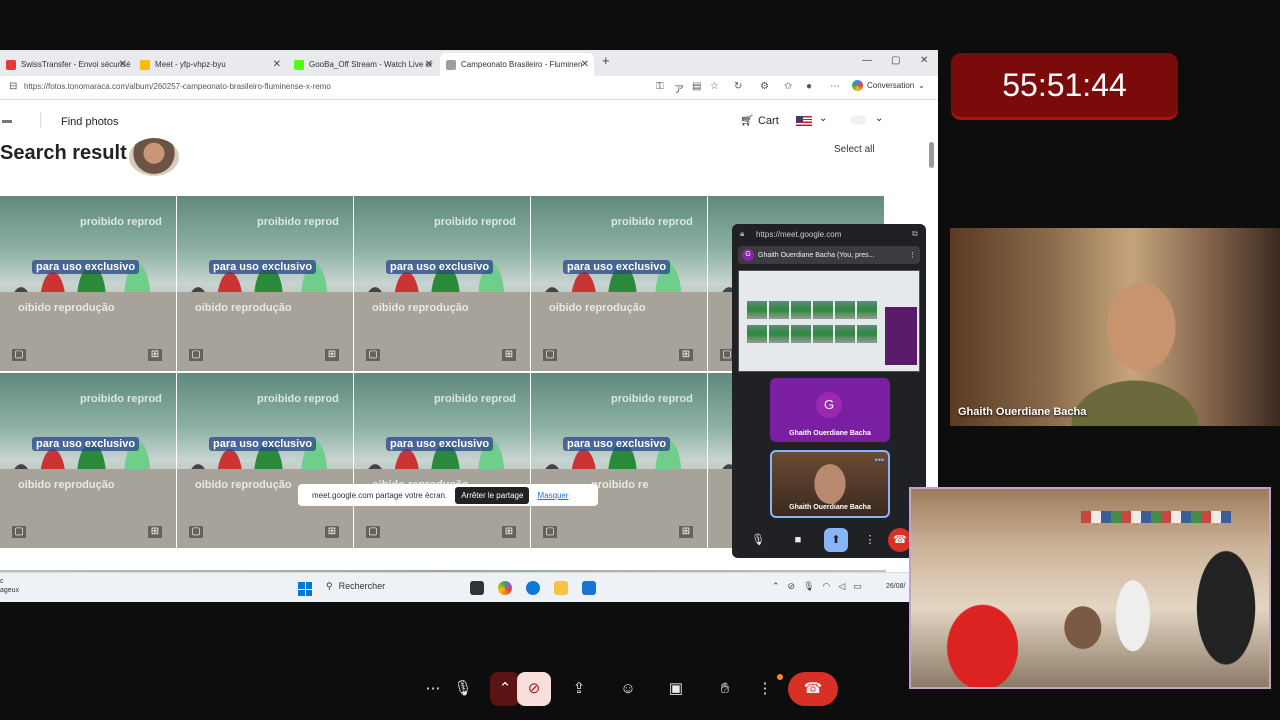 The width and height of the screenshot is (1280, 720). Describe the element at coordinates (867, 60) in the screenshot. I see `minimize-icon: —` at that location.